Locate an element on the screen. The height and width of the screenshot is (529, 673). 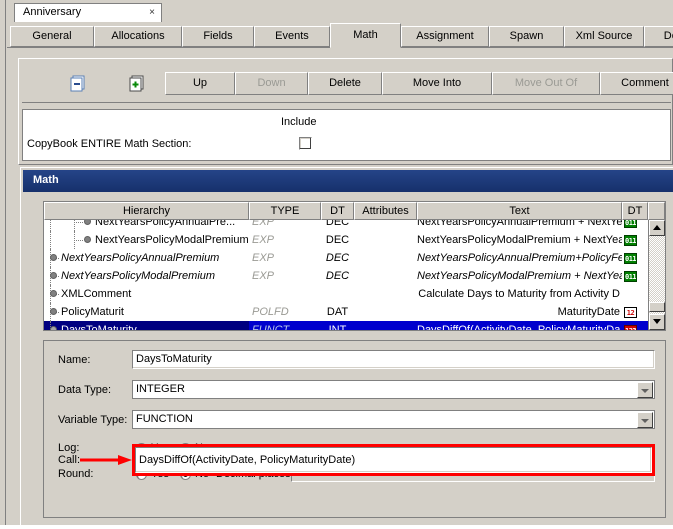
row-dt-cell: INT is located at coordinates (337, 327).